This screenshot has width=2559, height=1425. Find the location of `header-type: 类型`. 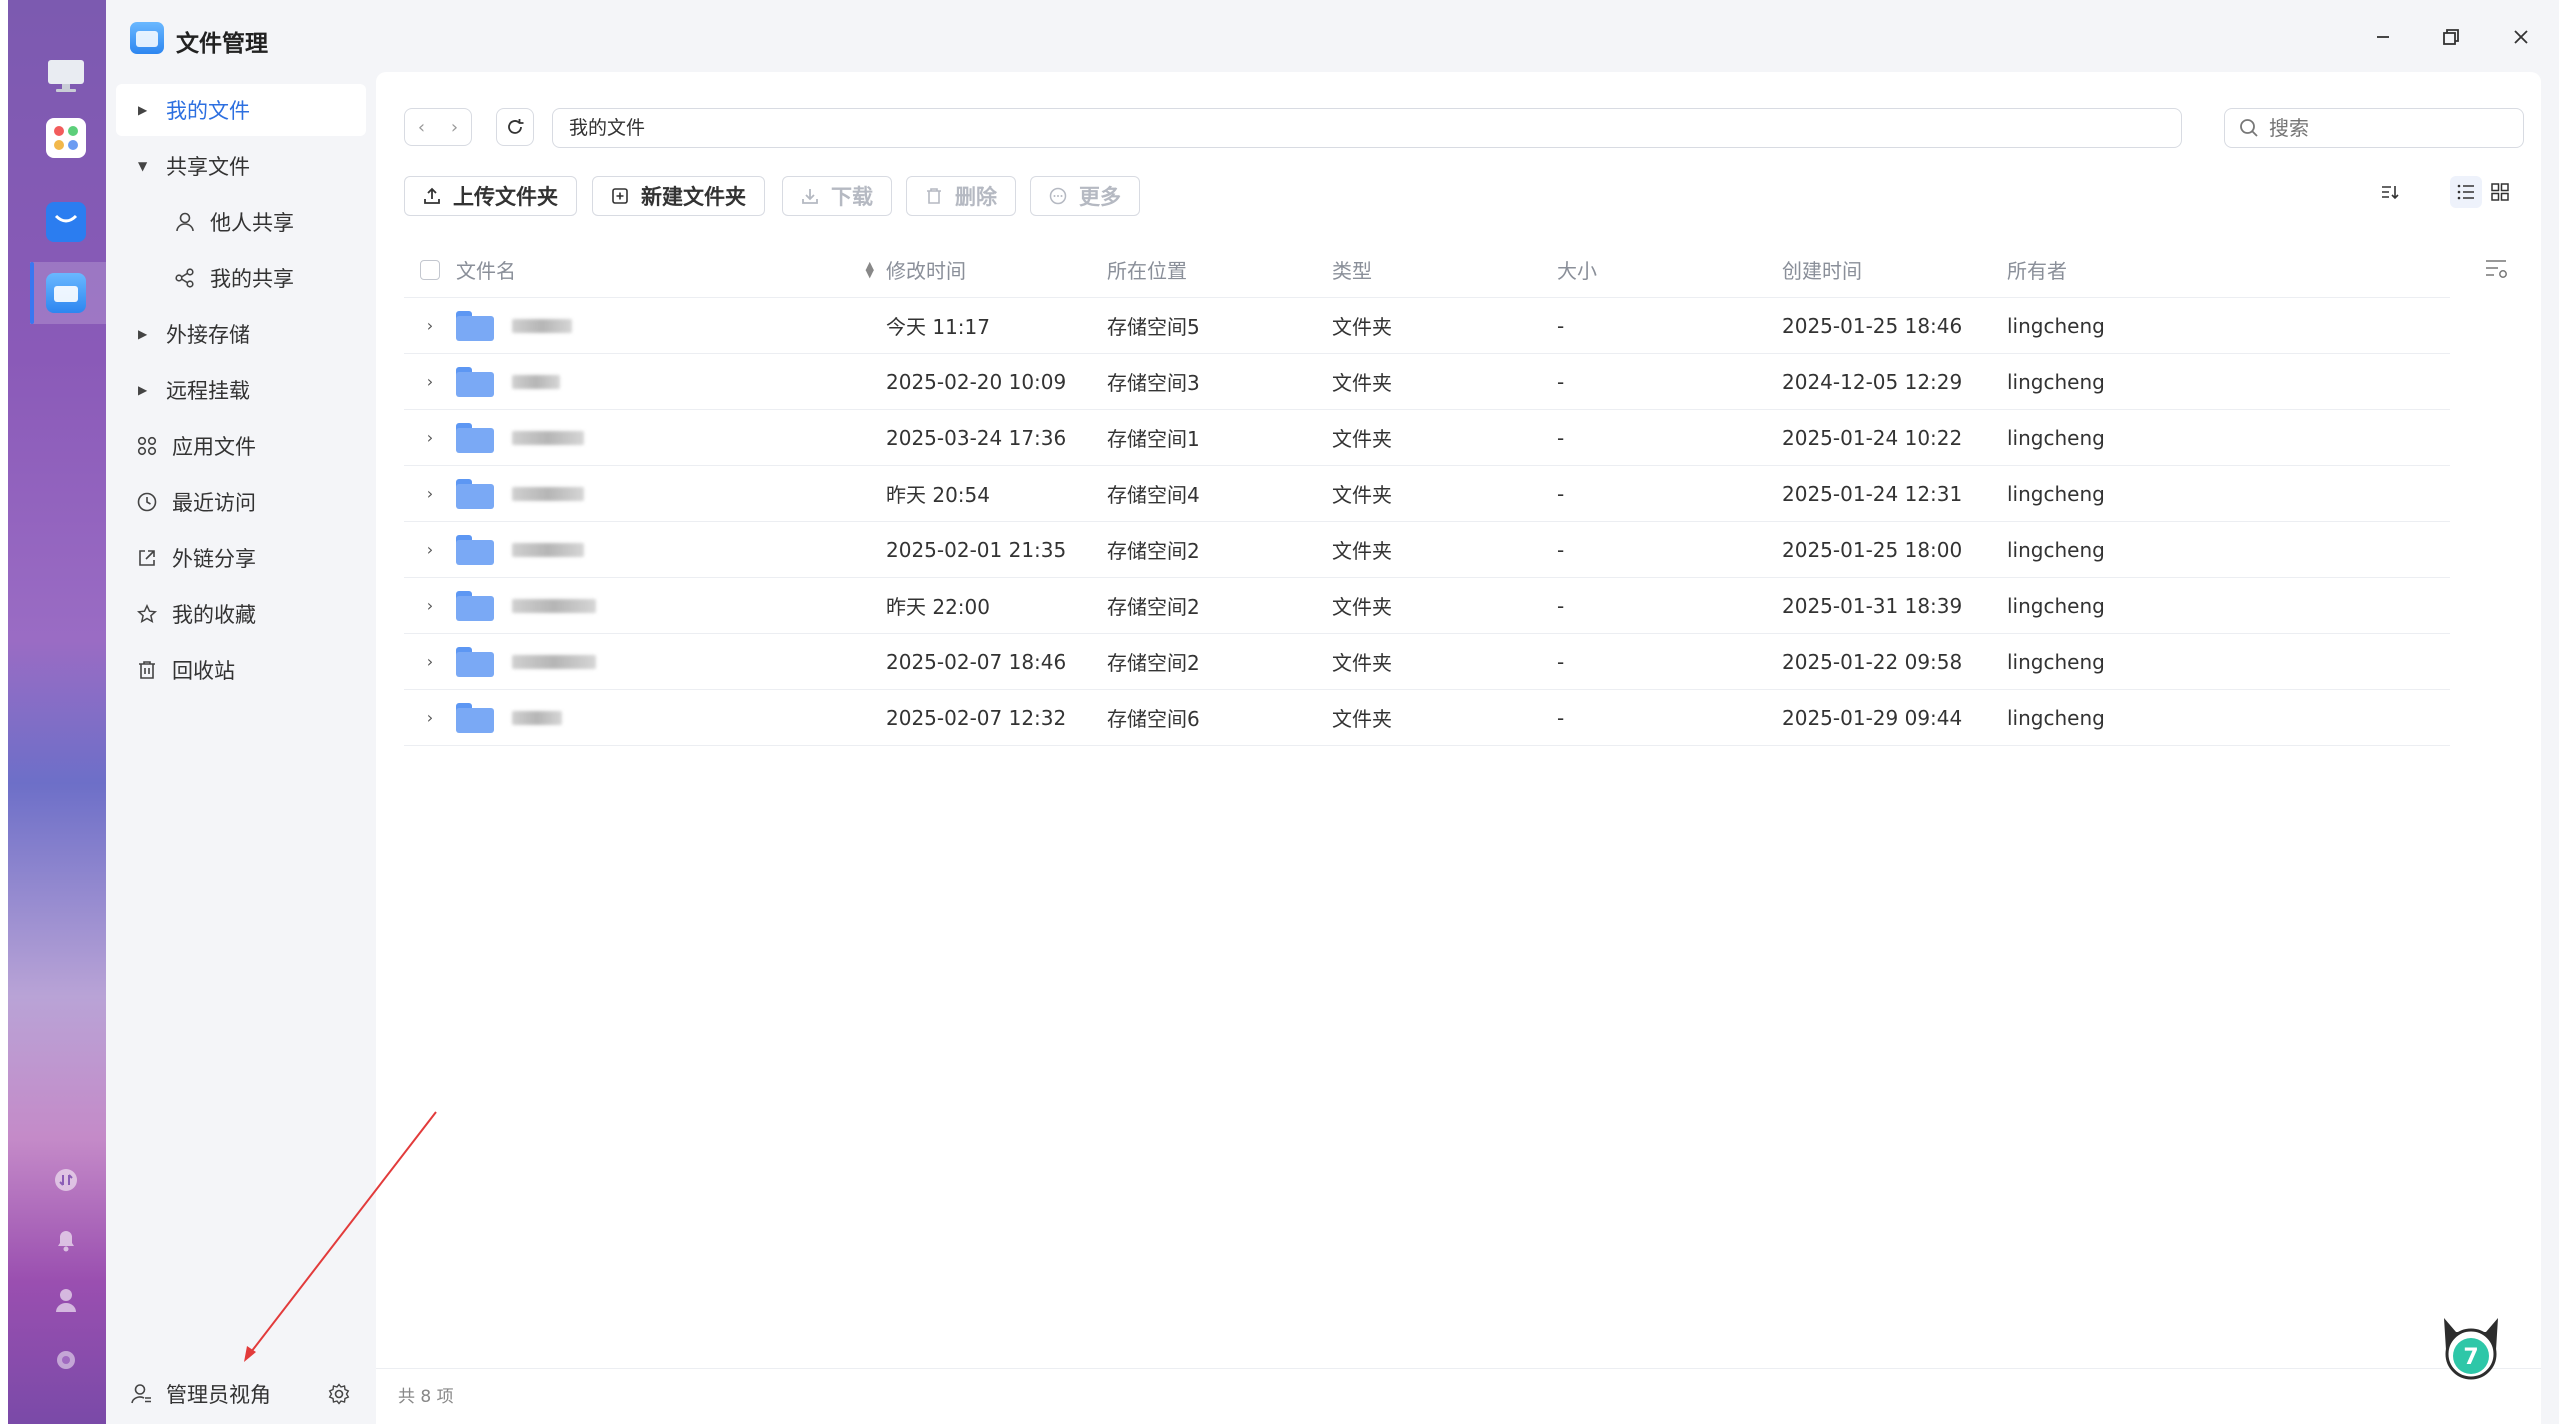

header-type: 类型 is located at coordinates (1444, 269).